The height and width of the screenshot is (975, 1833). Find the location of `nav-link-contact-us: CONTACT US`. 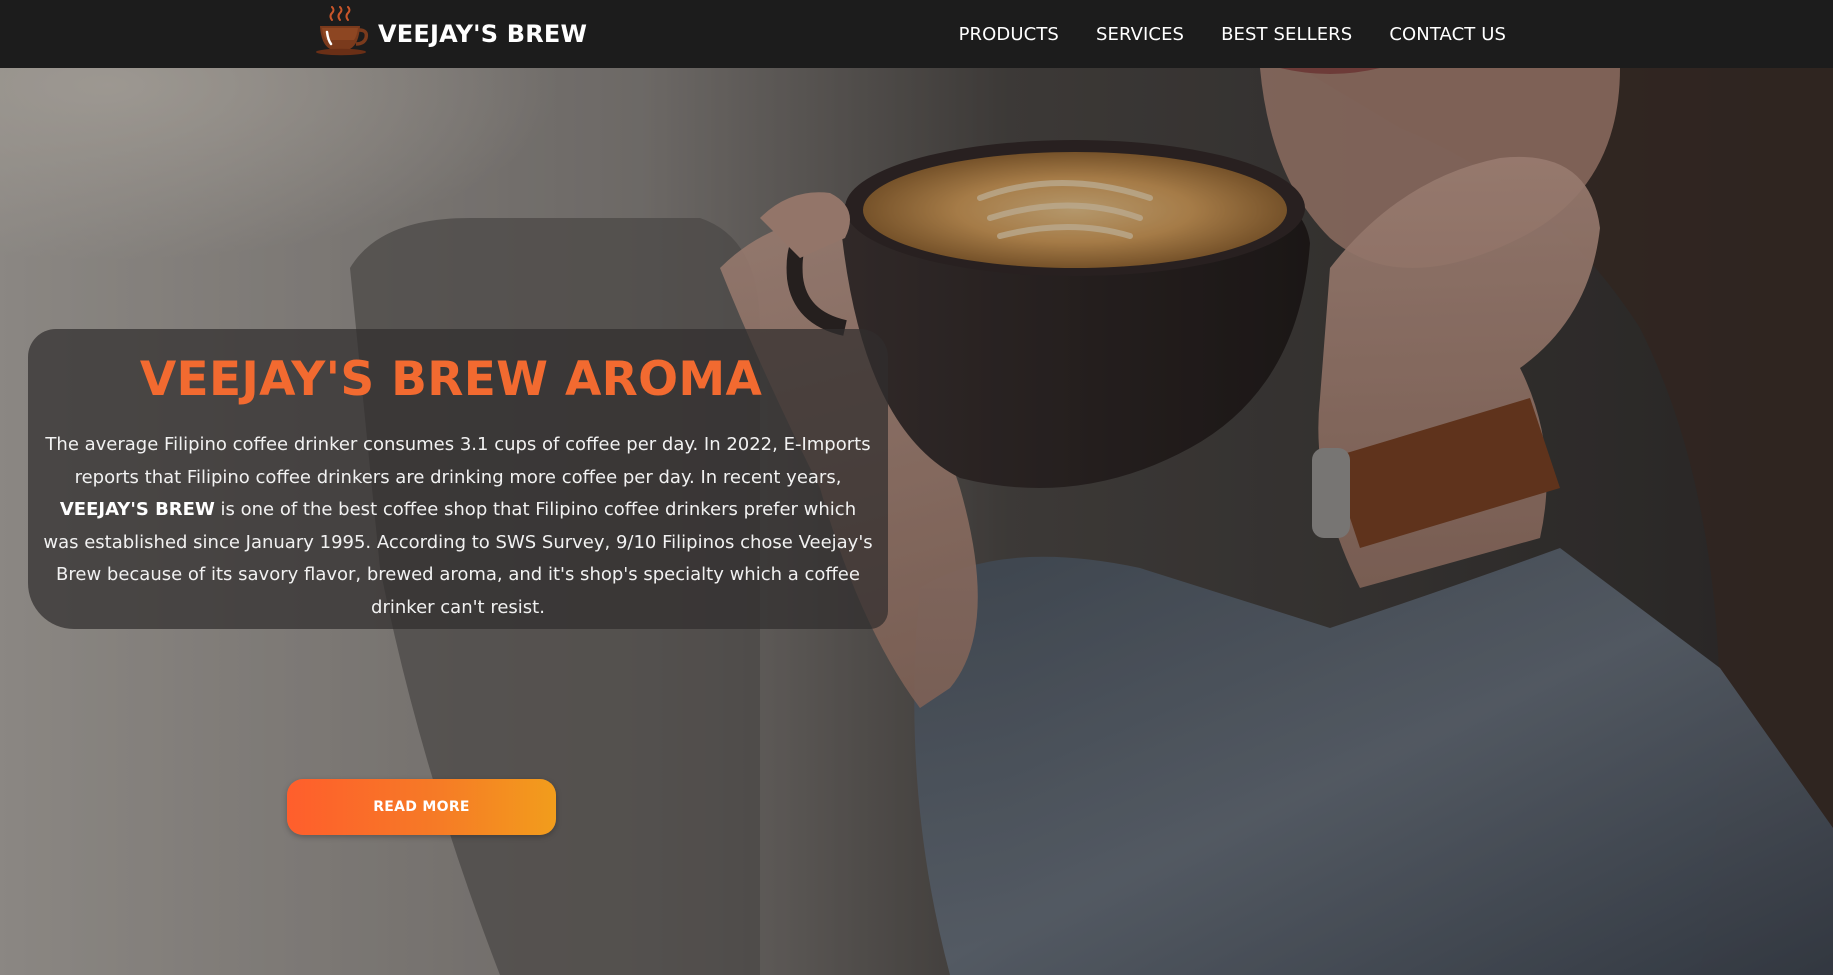

nav-link-contact-us: CONTACT US is located at coordinates (1447, 34).